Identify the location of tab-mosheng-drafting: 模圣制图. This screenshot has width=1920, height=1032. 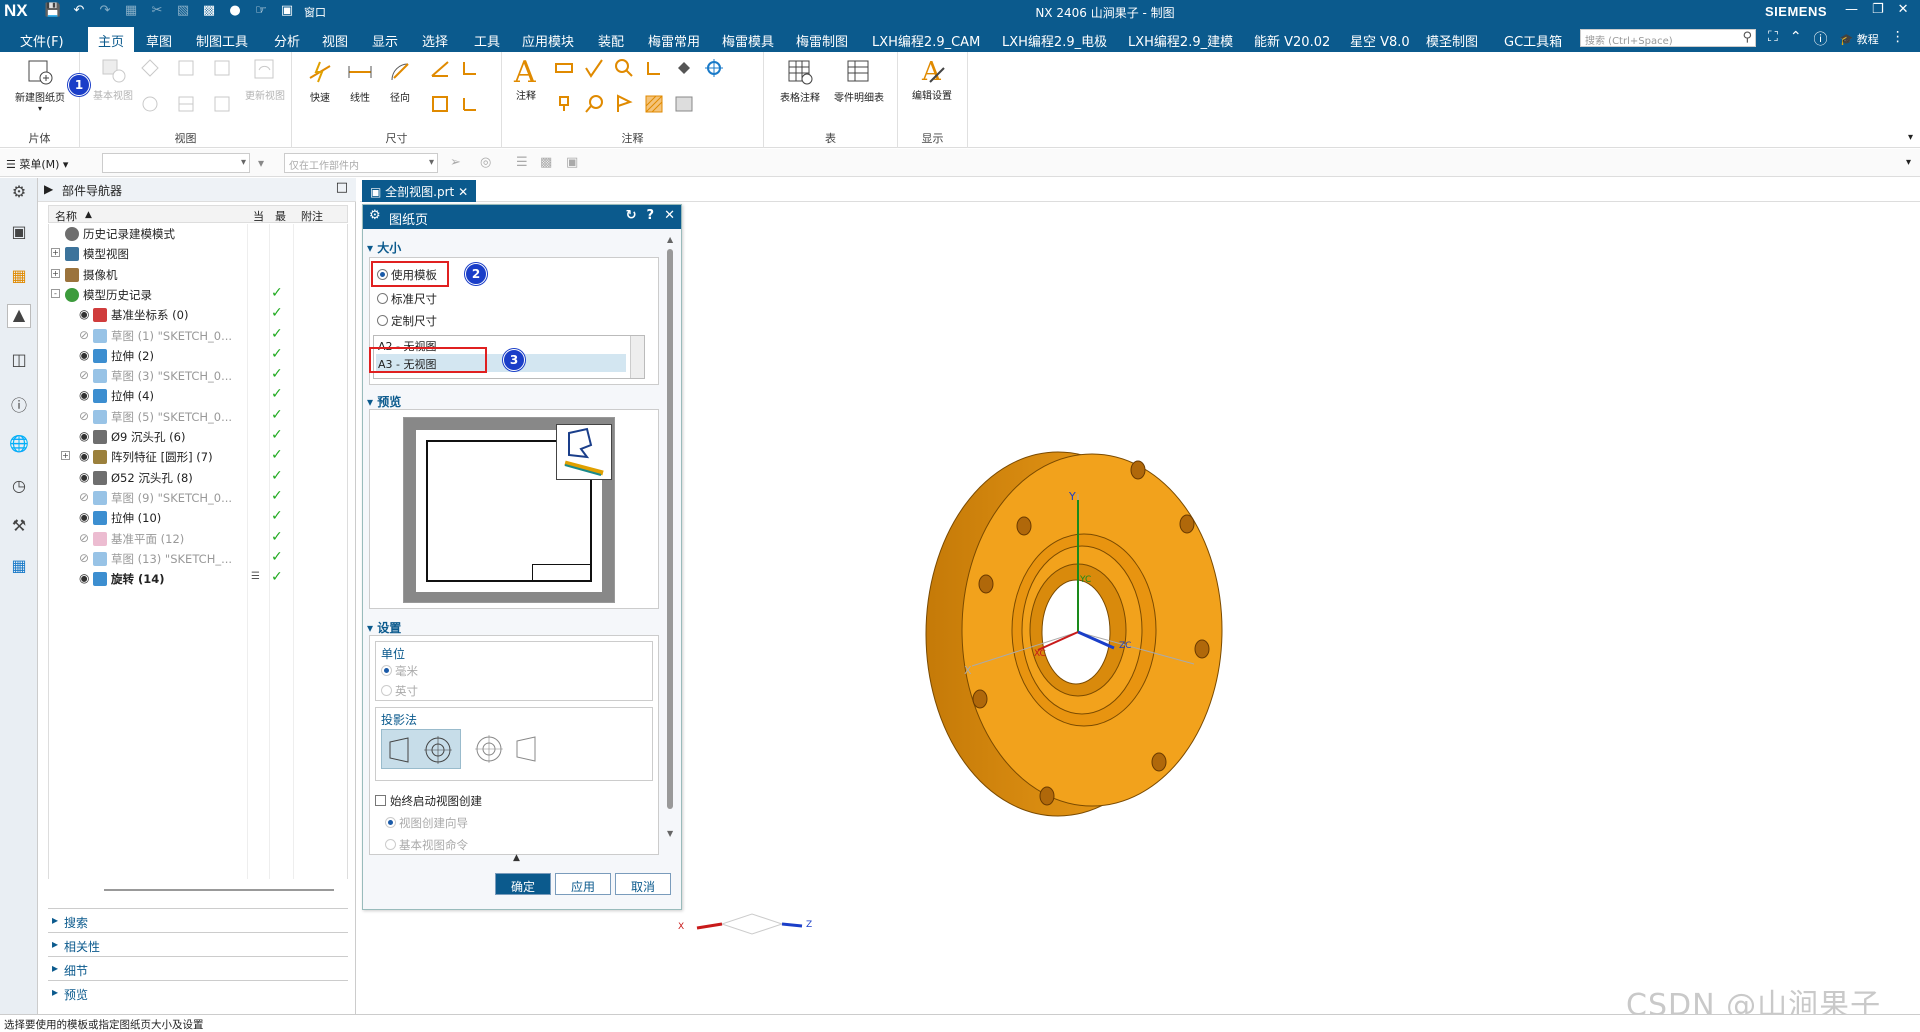
(1452, 40).